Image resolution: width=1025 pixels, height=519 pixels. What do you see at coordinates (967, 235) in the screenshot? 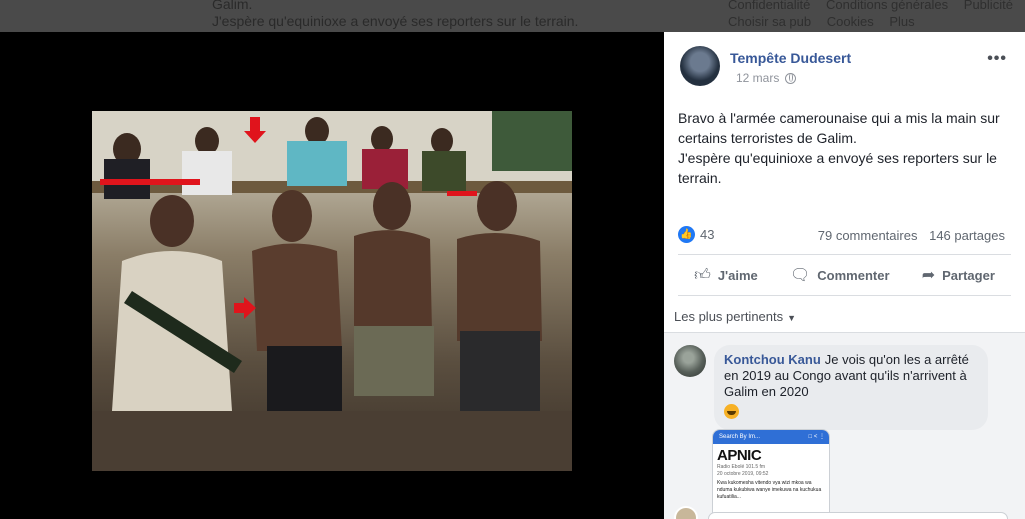
I see `shares-count: 146 partages` at bounding box center [967, 235].